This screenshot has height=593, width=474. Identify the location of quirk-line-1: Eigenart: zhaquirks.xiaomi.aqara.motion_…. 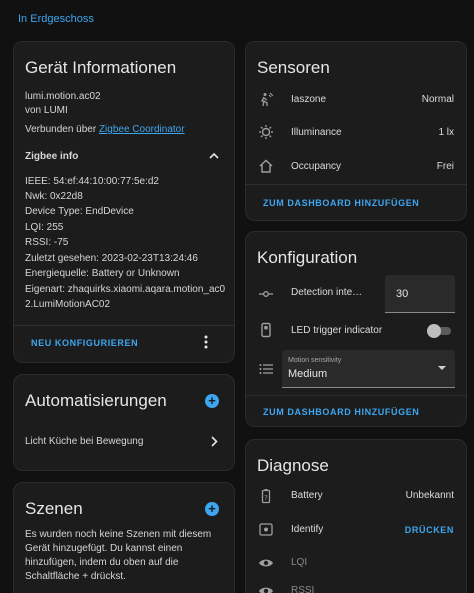
(125, 289).